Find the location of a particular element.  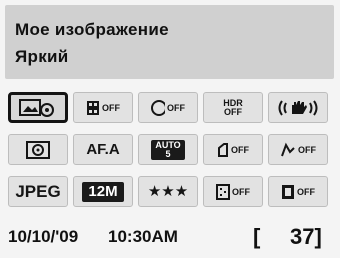

tile-metering is located at coordinates (38, 149).